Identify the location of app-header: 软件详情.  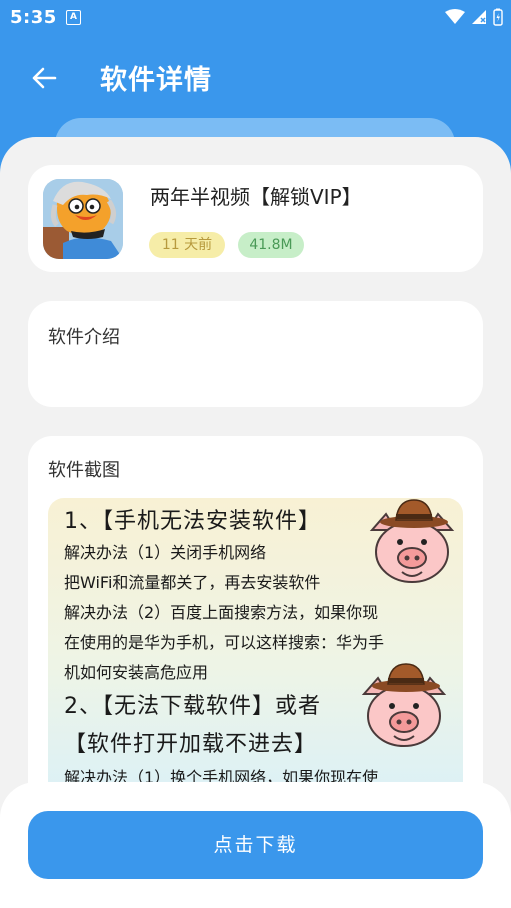
(255, 76).